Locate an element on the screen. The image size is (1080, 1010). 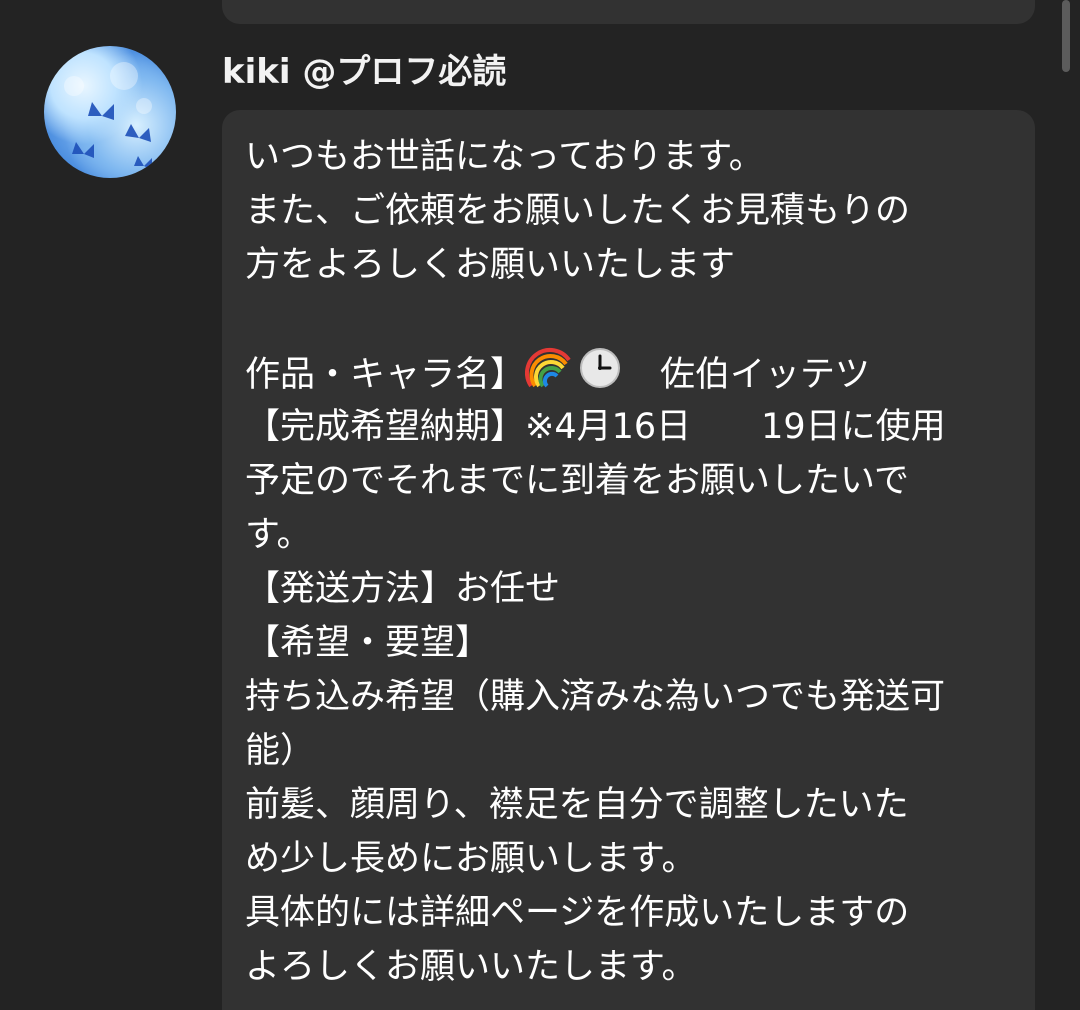
scrollbar-thumb is located at coordinates (1066, 36).